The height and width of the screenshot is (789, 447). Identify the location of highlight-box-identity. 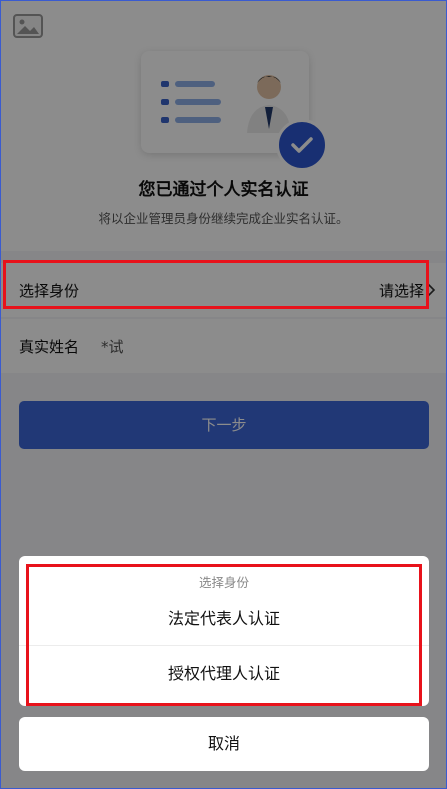
(216, 284).